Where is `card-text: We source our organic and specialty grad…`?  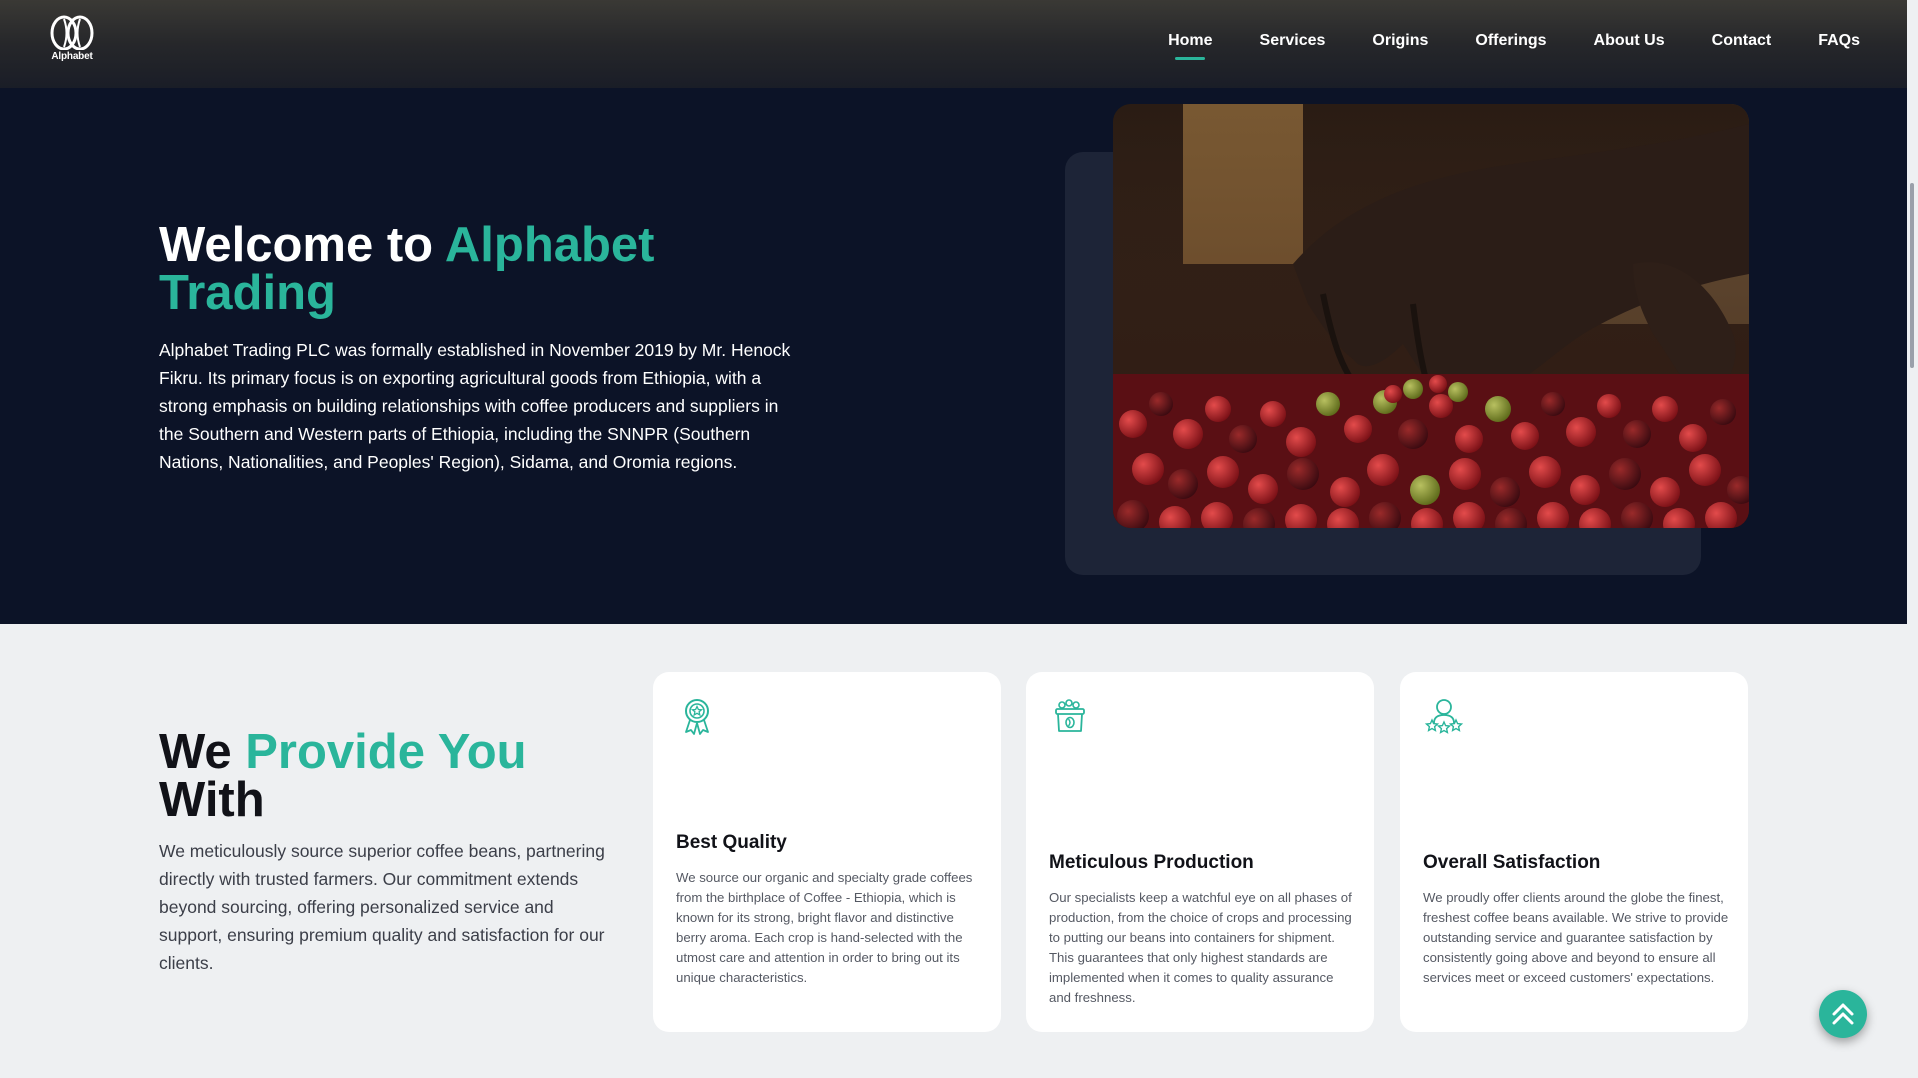 card-text: We source our organic and specialty grad… is located at coordinates (824, 927).